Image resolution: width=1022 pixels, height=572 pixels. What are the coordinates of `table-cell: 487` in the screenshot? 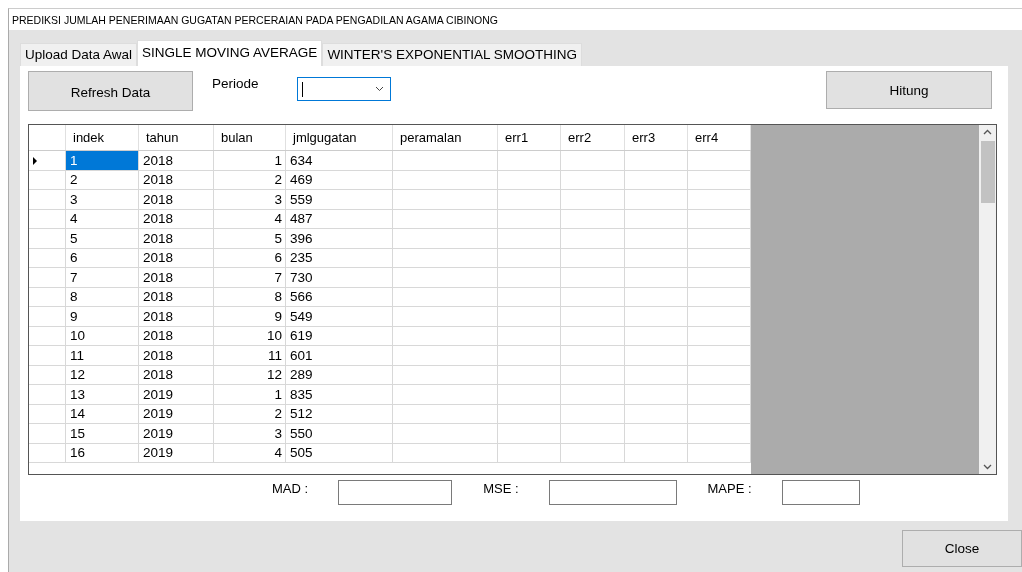 It's located at (339, 219).